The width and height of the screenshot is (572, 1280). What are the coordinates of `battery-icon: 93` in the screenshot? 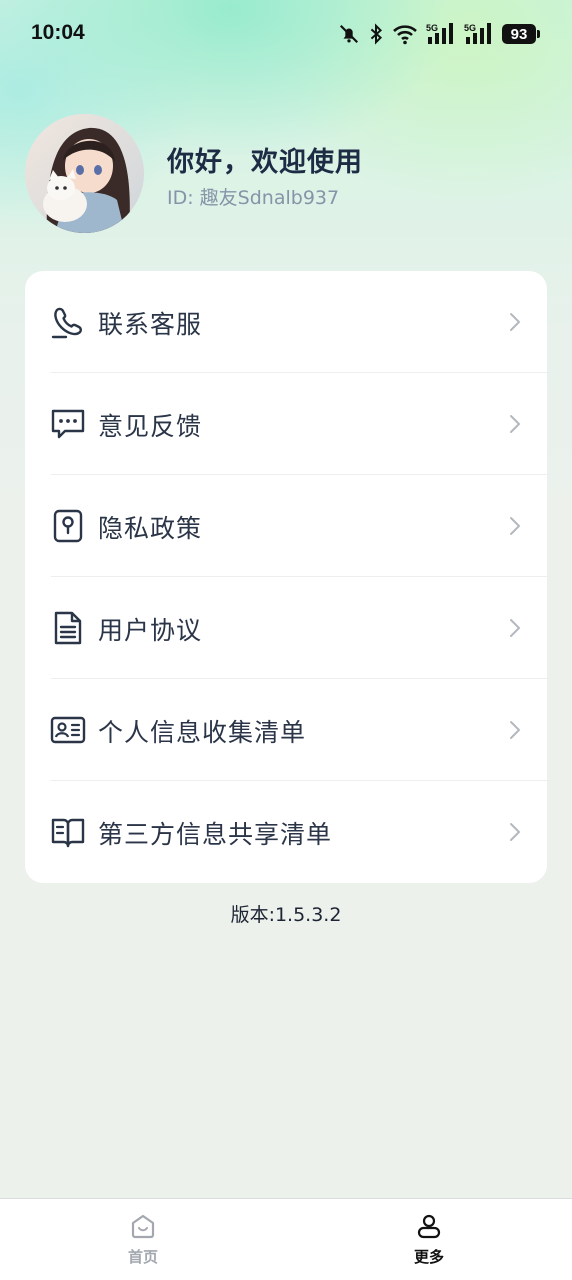 It's located at (521, 34).